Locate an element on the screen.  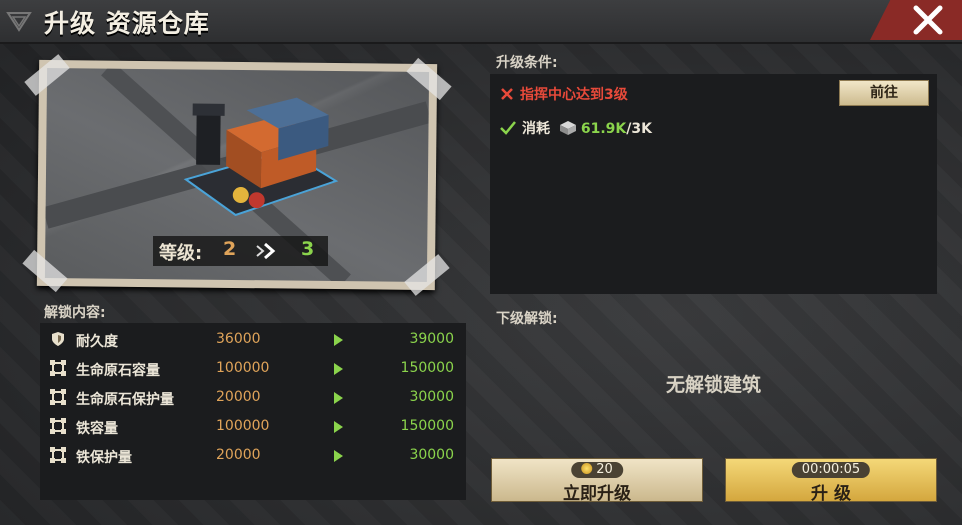
requirement-met: 消耗 61.9K/3K is located at coordinates (576, 128).